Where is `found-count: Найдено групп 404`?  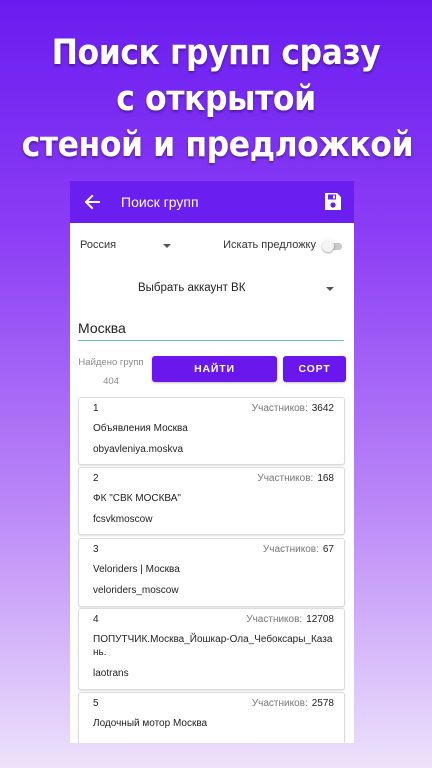
found-count: Найдено групп 404 is located at coordinates (111, 372).